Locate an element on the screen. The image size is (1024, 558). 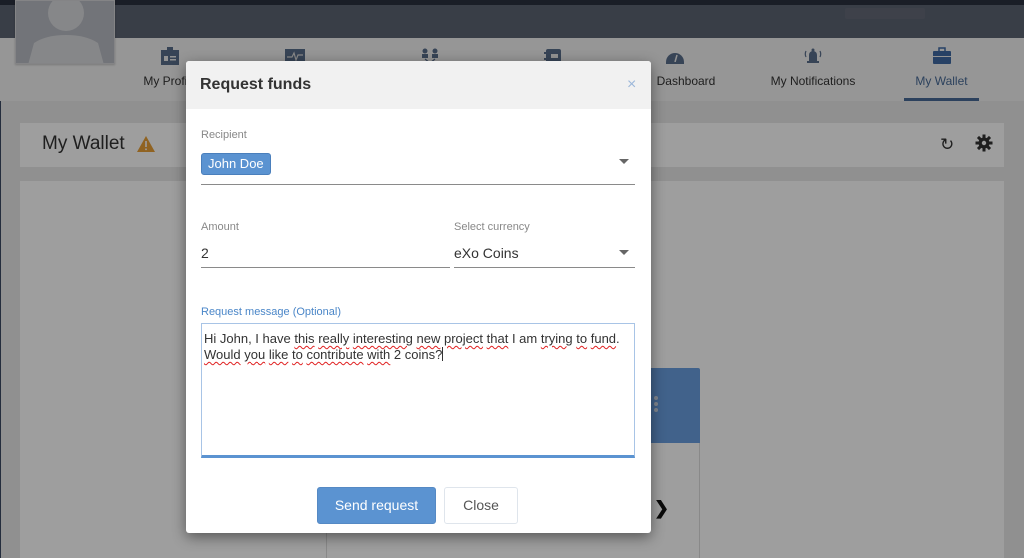
currency-underline is located at coordinates (544, 267).